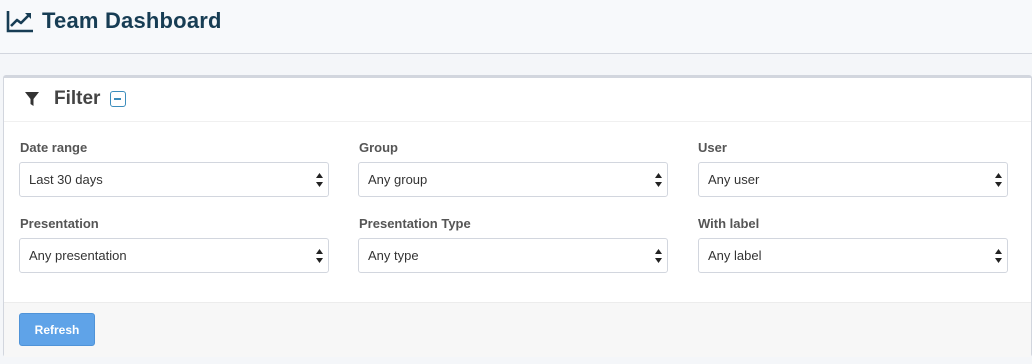 The height and width of the screenshot is (364, 1032). Describe the element at coordinates (517, 100) in the screenshot. I see `filter-panel-header: Filter` at that location.